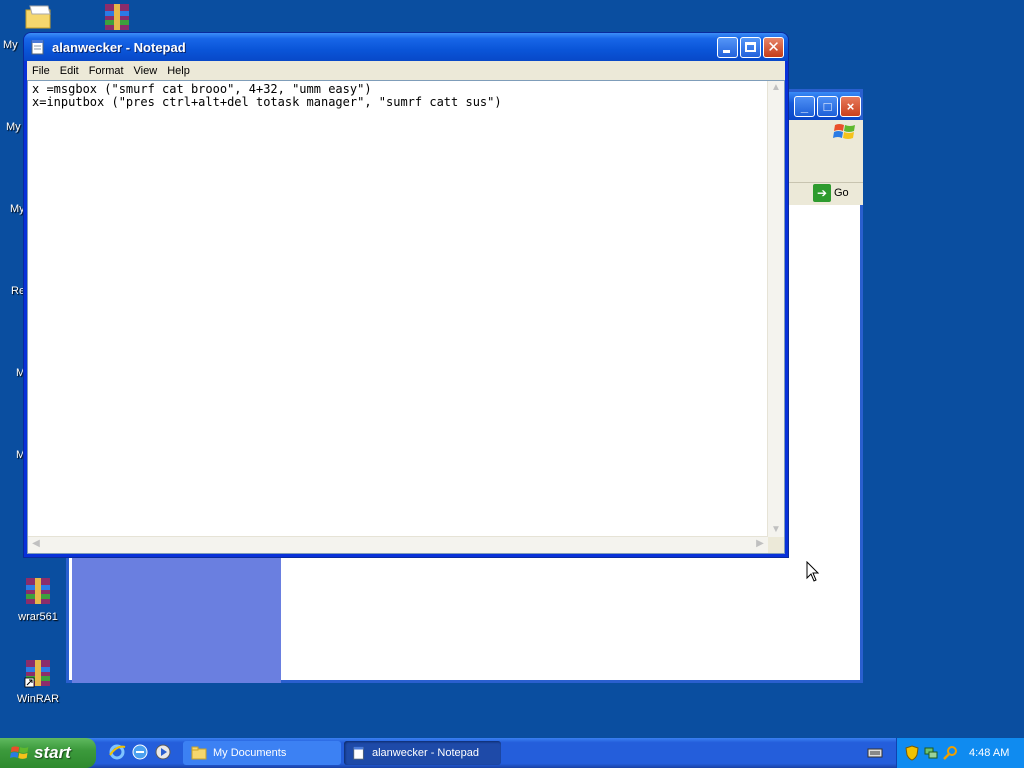 This screenshot has width=1024, height=768. I want to click on folder-icon, so click(199, 753).